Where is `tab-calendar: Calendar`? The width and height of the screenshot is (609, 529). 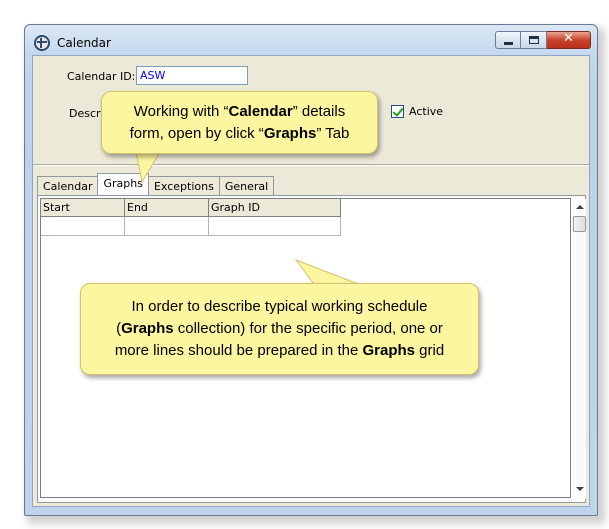
tab-calendar: Calendar is located at coordinates (68, 185).